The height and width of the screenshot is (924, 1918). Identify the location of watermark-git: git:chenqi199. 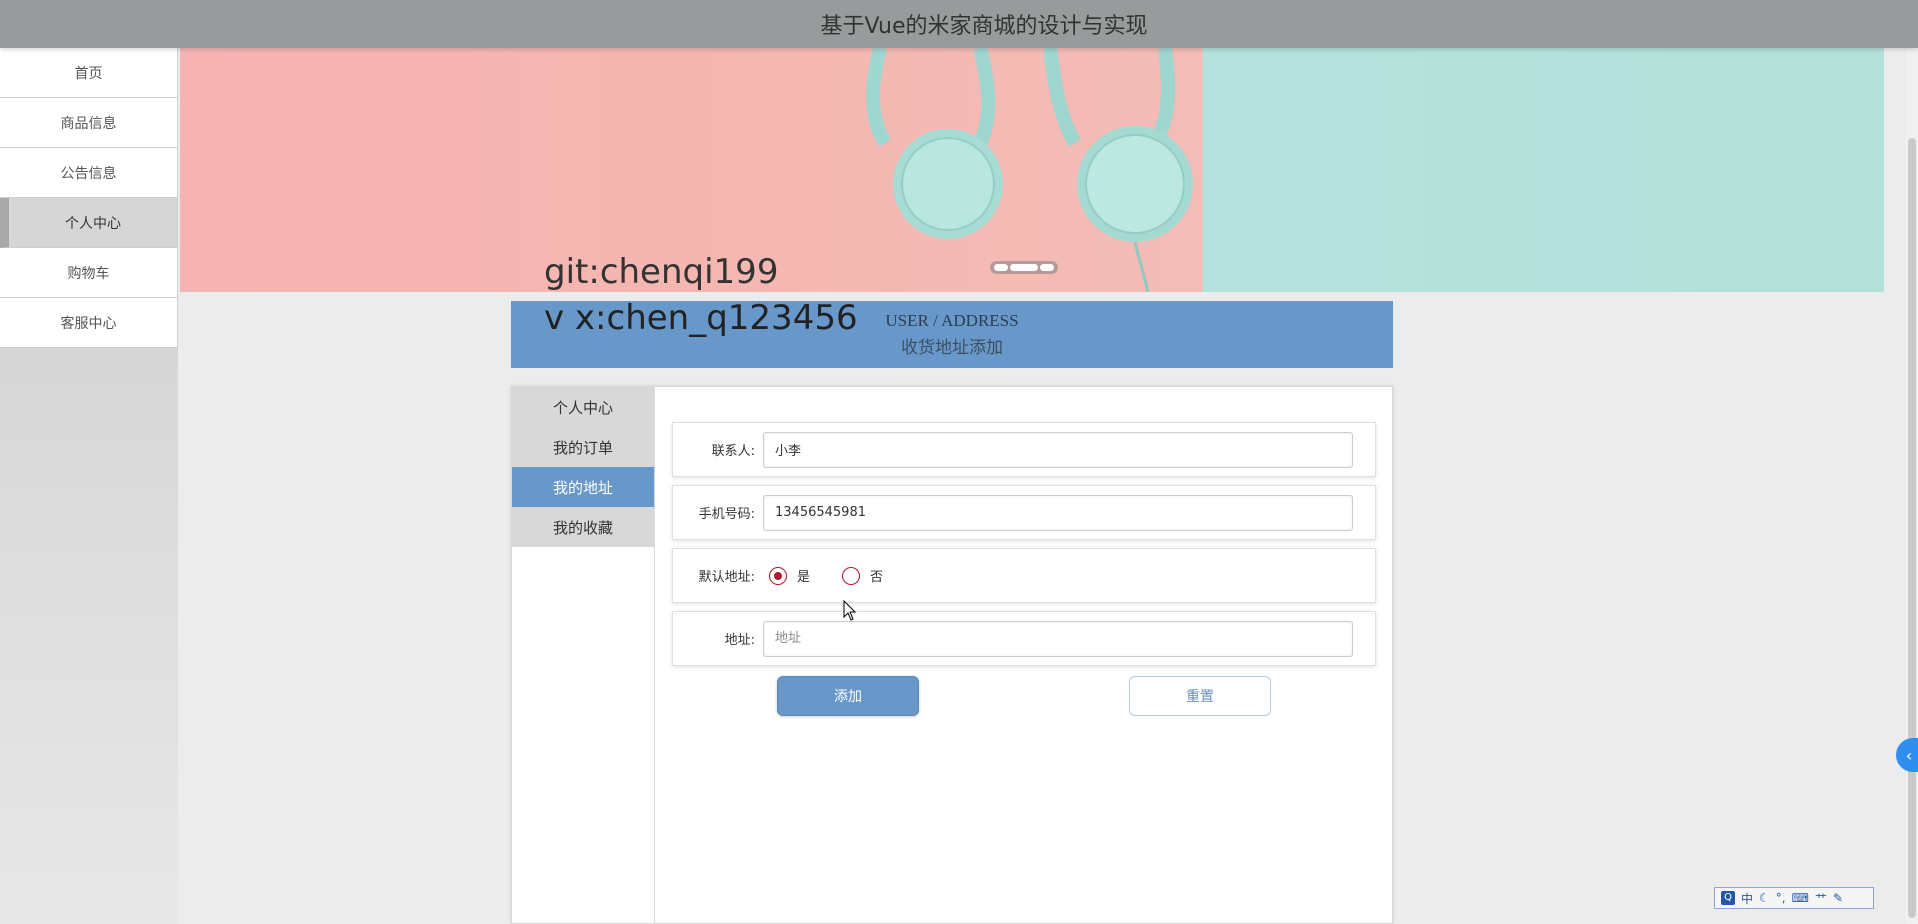
(661, 272).